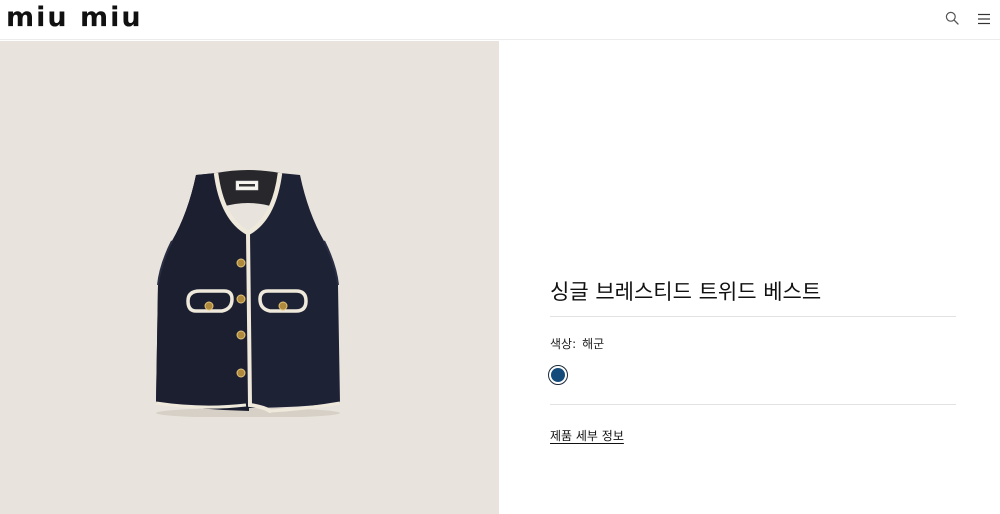  I want to click on hamburger-menu-icon, so click(984, 19).